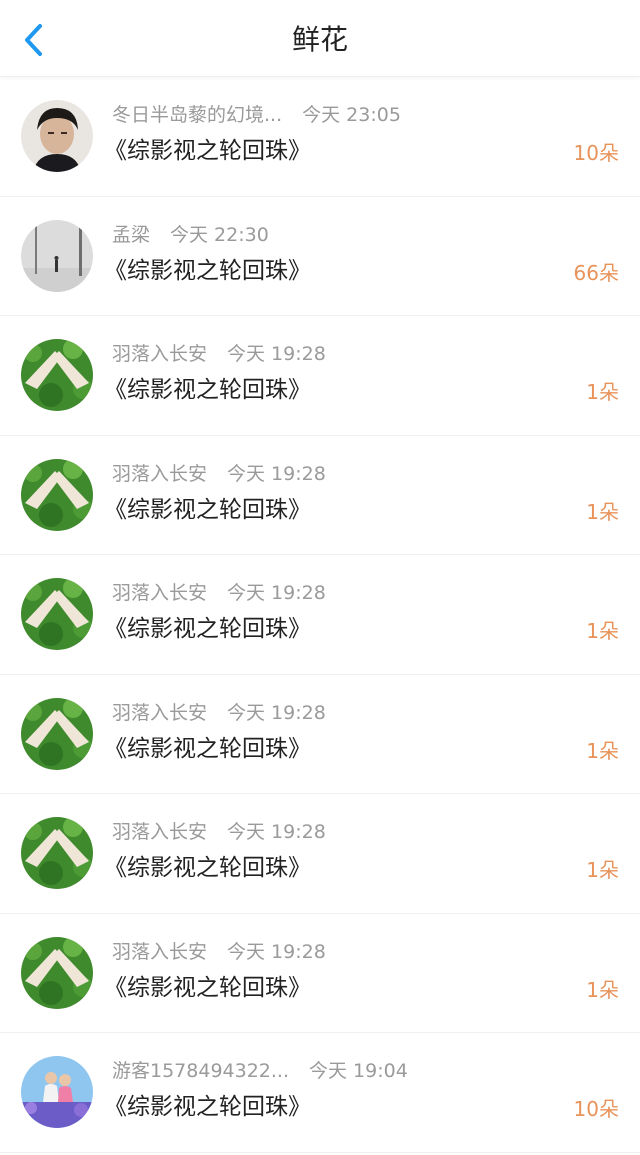 The width and height of the screenshot is (640, 1155). What do you see at coordinates (351, 115) in the screenshot?
I see `timestamp: 今天 23:05` at bounding box center [351, 115].